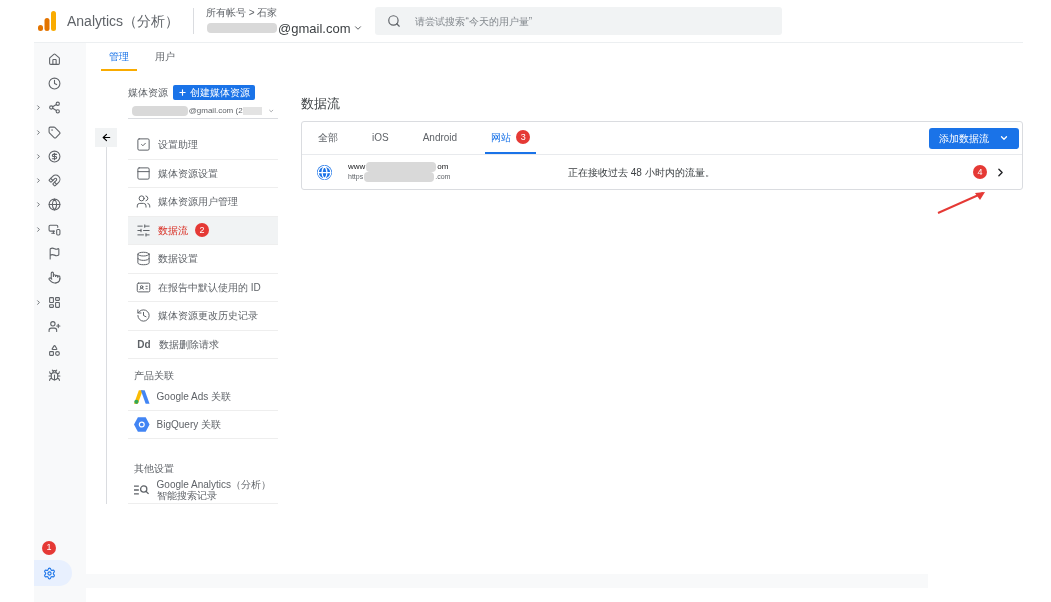 The height and width of the screenshot is (602, 1051). What do you see at coordinates (203, 145) in the screenshot?
I see `menu-item: 设置助理` at bounding box center [203, 145].